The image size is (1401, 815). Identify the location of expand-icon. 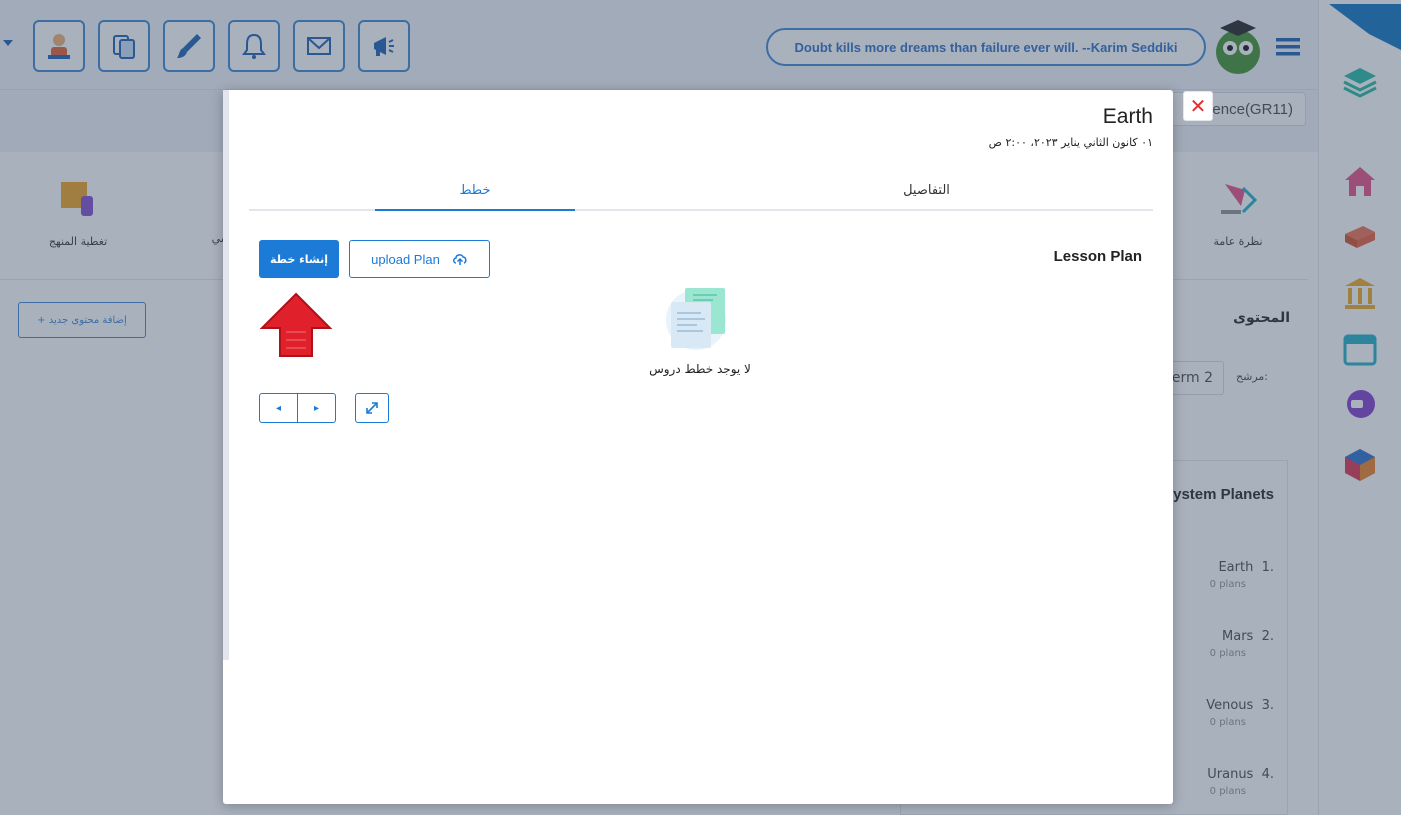
(372, 408).